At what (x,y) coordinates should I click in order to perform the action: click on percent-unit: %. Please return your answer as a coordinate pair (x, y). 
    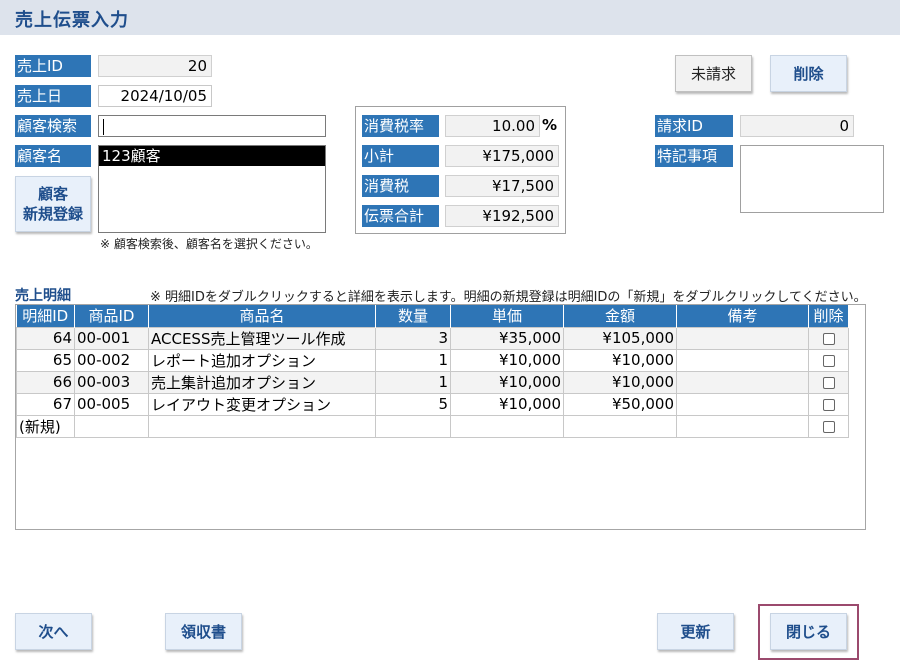
    Looking at the image, I should click on (550, 125).